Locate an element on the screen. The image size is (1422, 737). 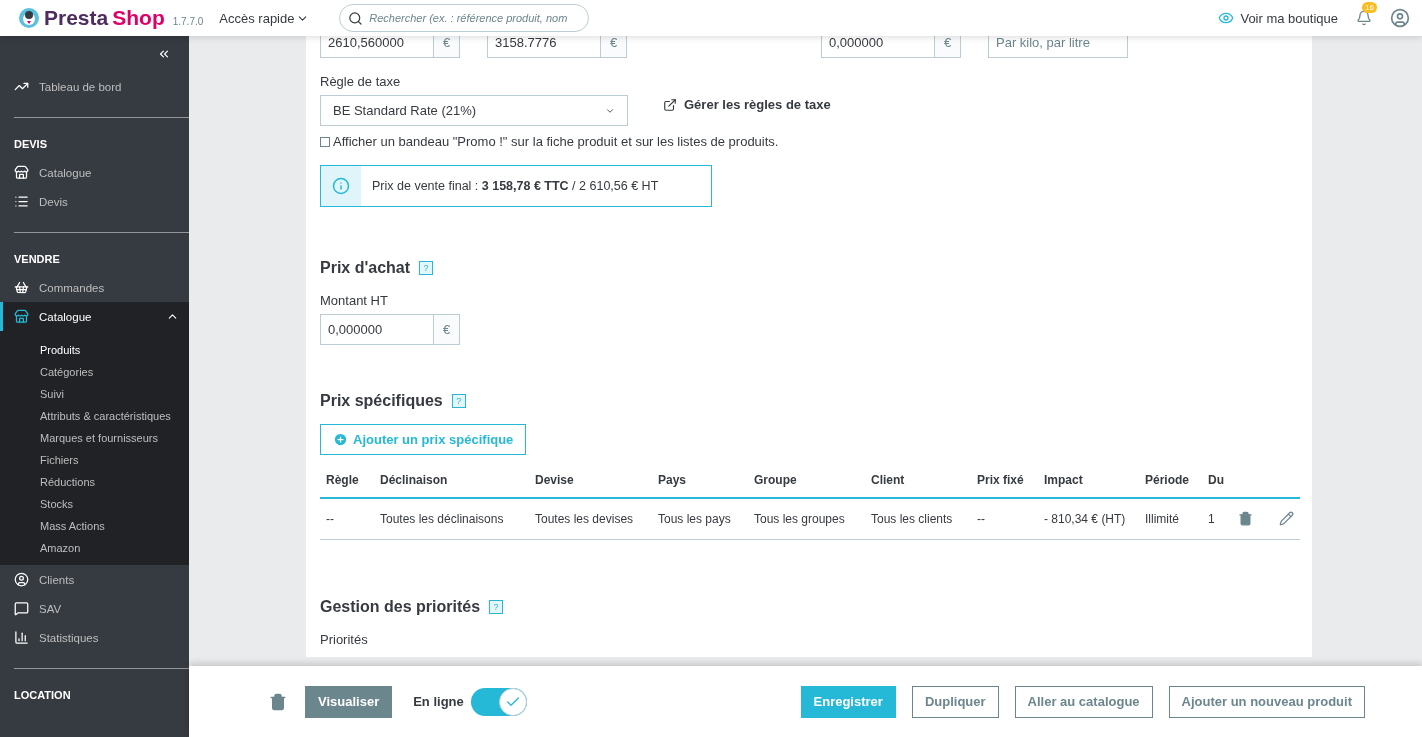
table-cell: Illimité is located at coordinates (1170, 519).